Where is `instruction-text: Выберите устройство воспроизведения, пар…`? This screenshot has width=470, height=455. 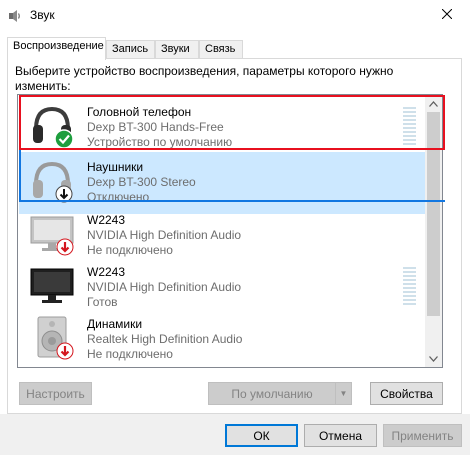 instruction-text: Выберите устройство воспроизведения, пар… is located at coordinates (204, 78).